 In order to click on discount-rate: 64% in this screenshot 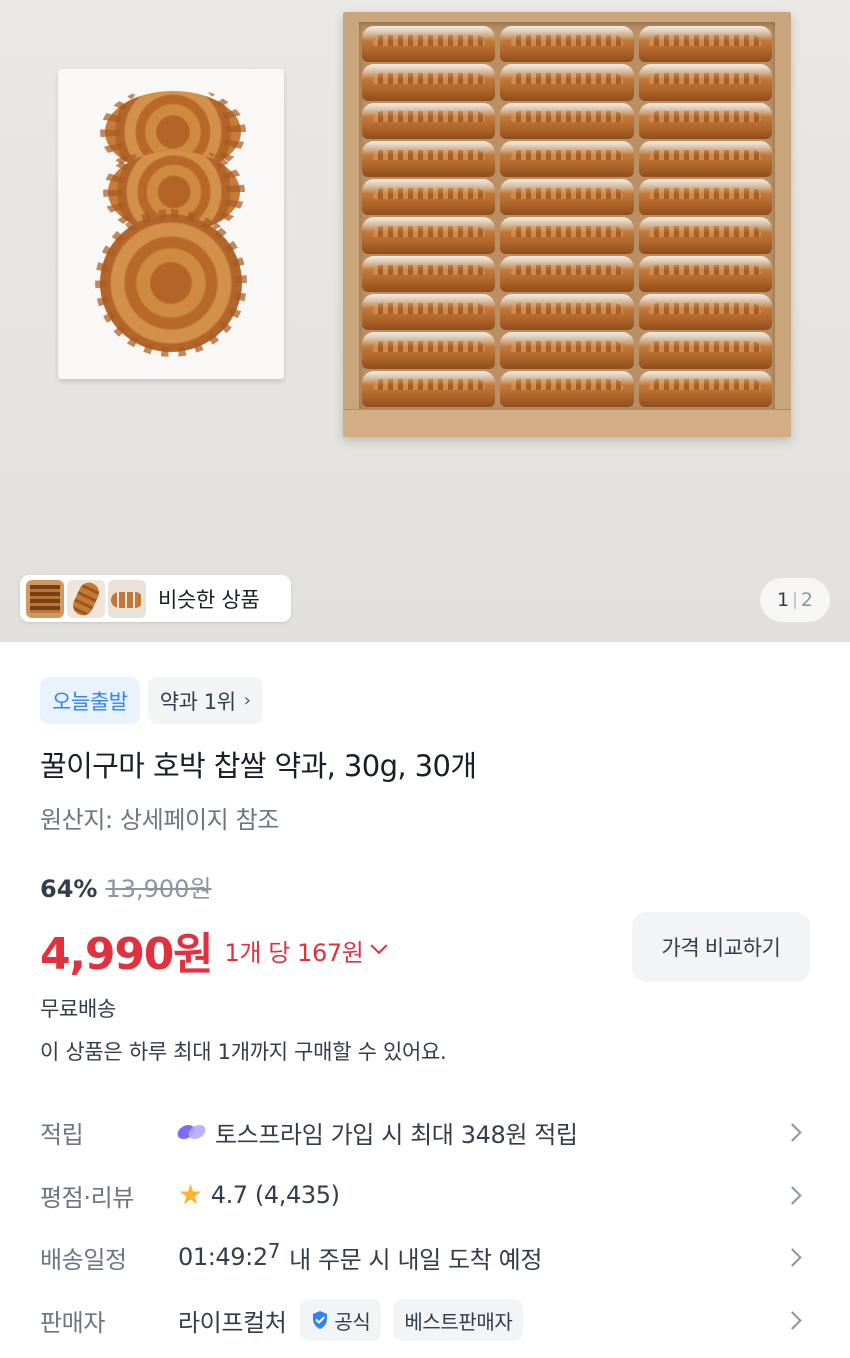, I will do `click(69, 889)`.